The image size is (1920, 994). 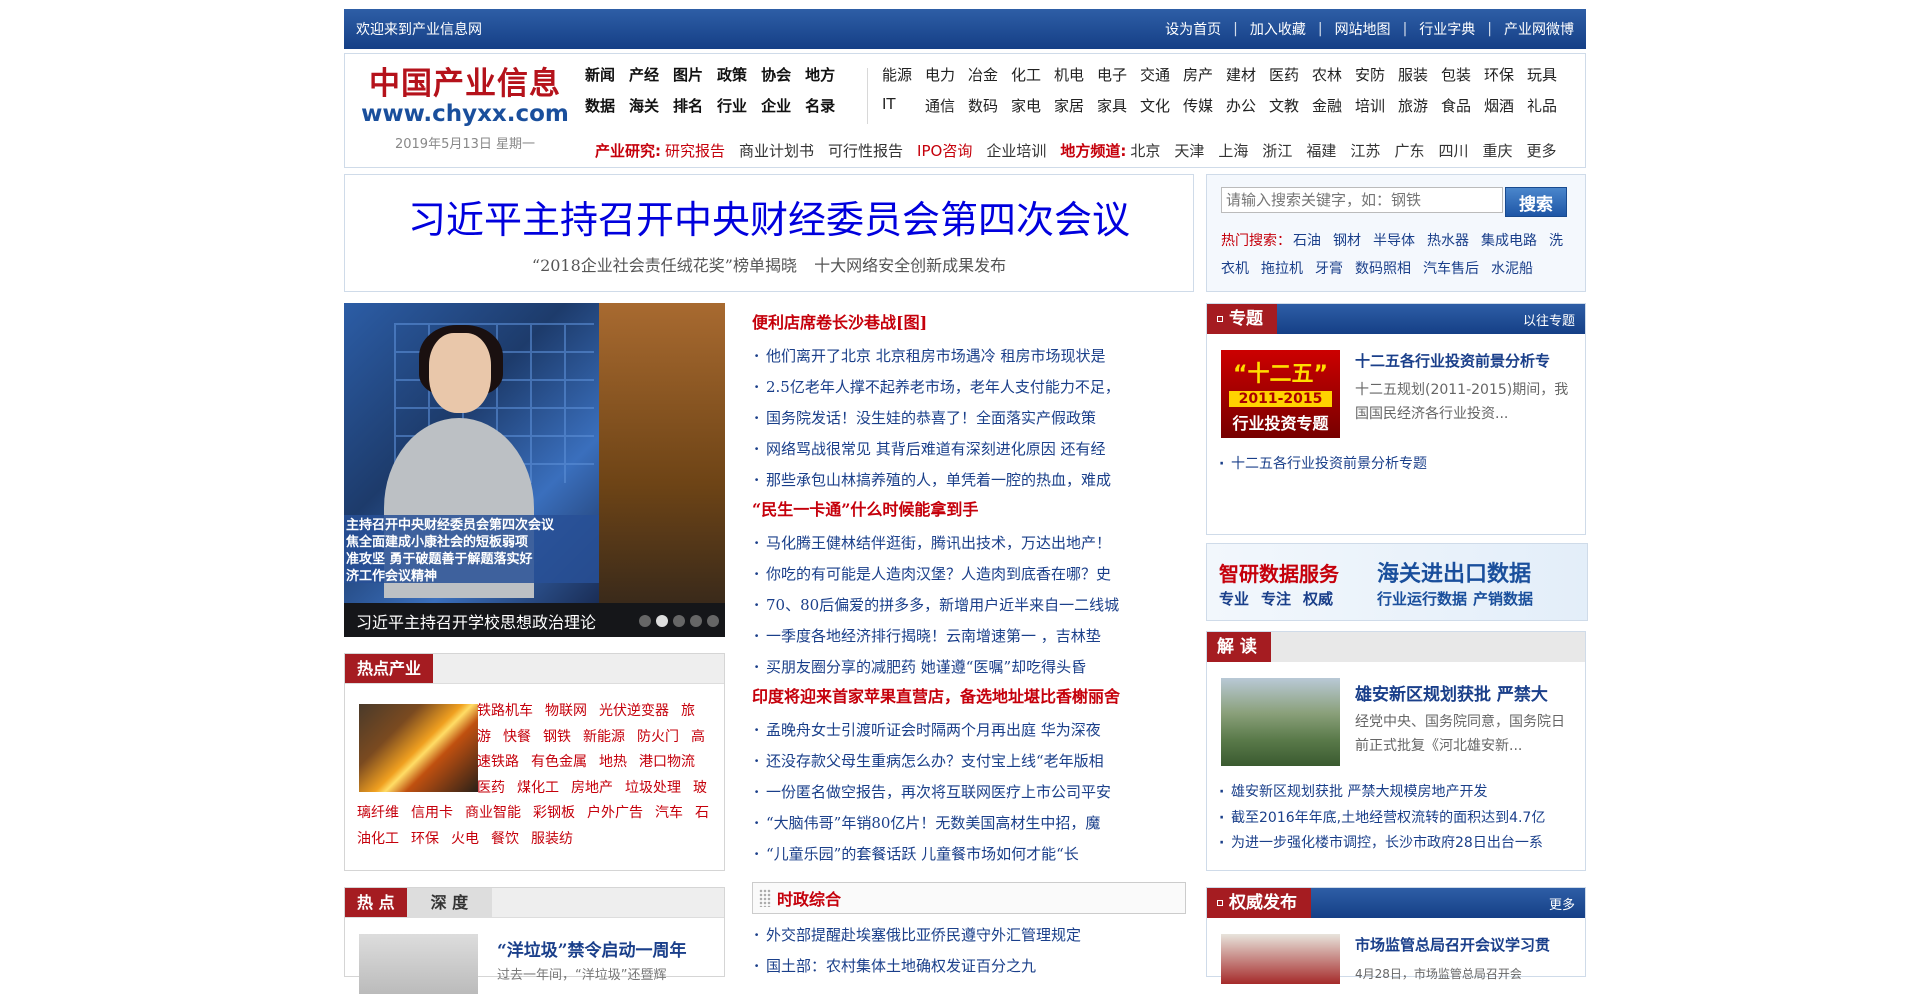 What do you see at coordinates (557, 737) in the screenshot?
I see `industry-tag: 钢铁` at bounding box center [557, 737].